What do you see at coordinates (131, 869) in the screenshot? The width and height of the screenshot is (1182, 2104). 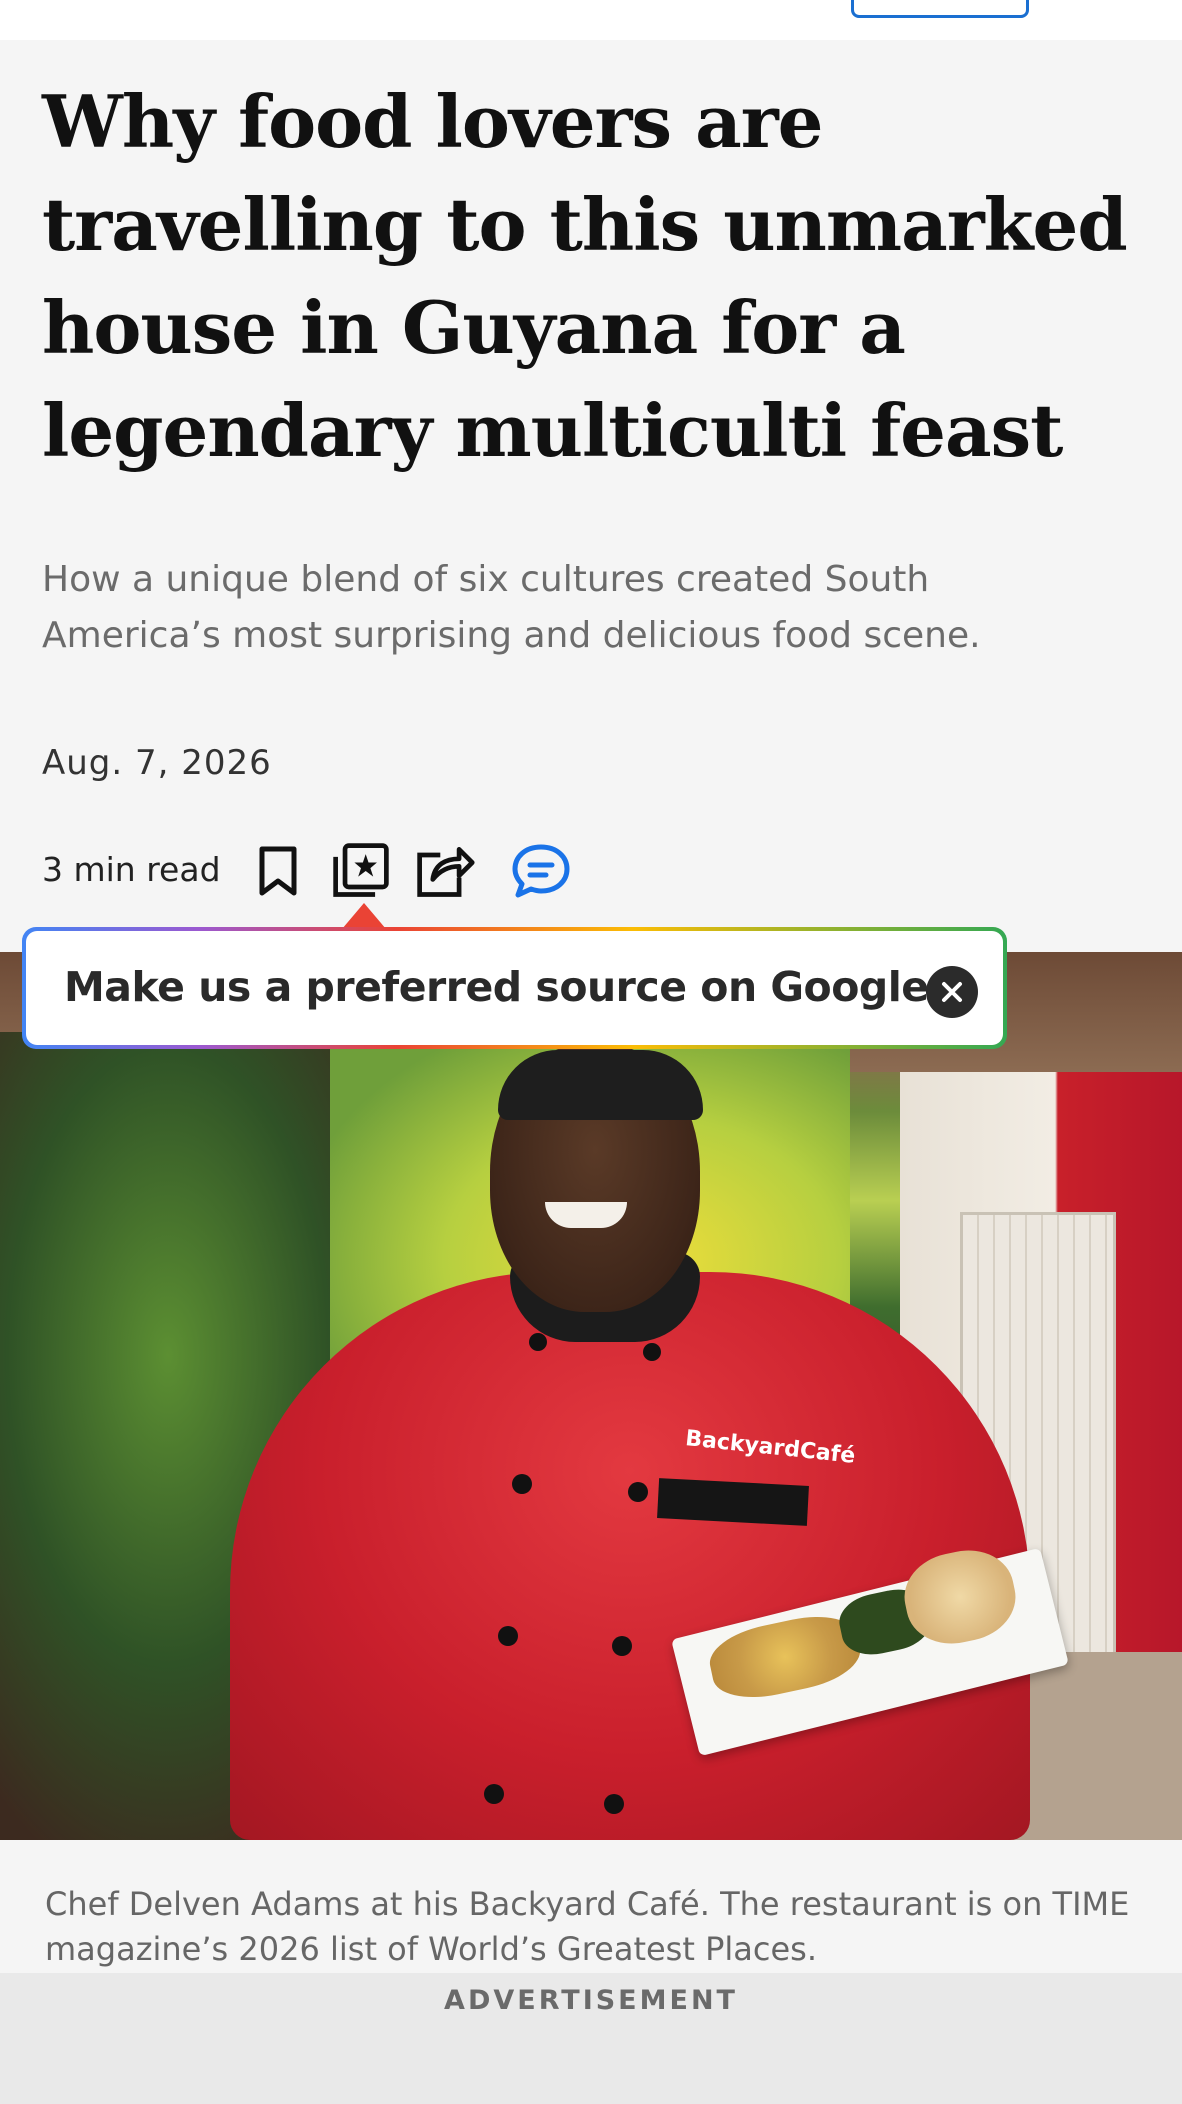 I see `read-time: 3 min read` at bounding box center [131, 869].